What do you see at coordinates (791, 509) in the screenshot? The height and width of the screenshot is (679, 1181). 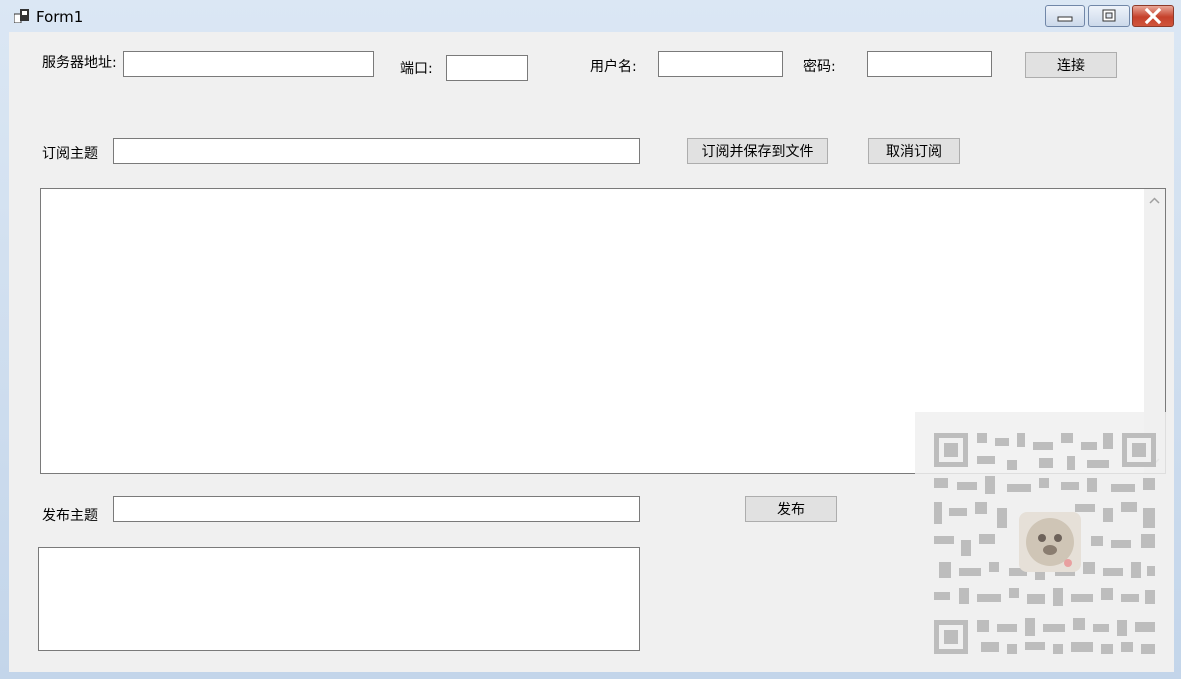 I see `publish-button: 发布` at bounding box center [791, 509].